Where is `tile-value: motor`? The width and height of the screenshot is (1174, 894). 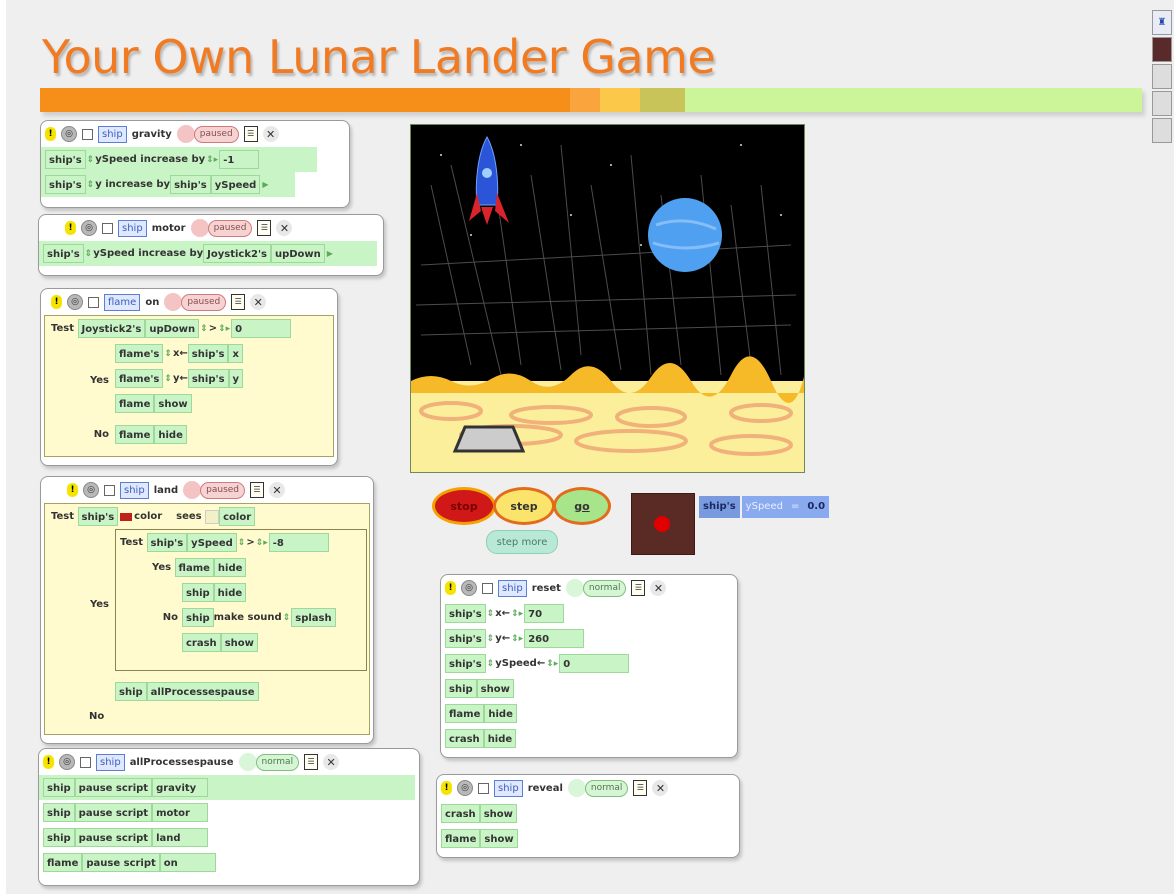
tile-value: motor is located at coordinates (180, 812).